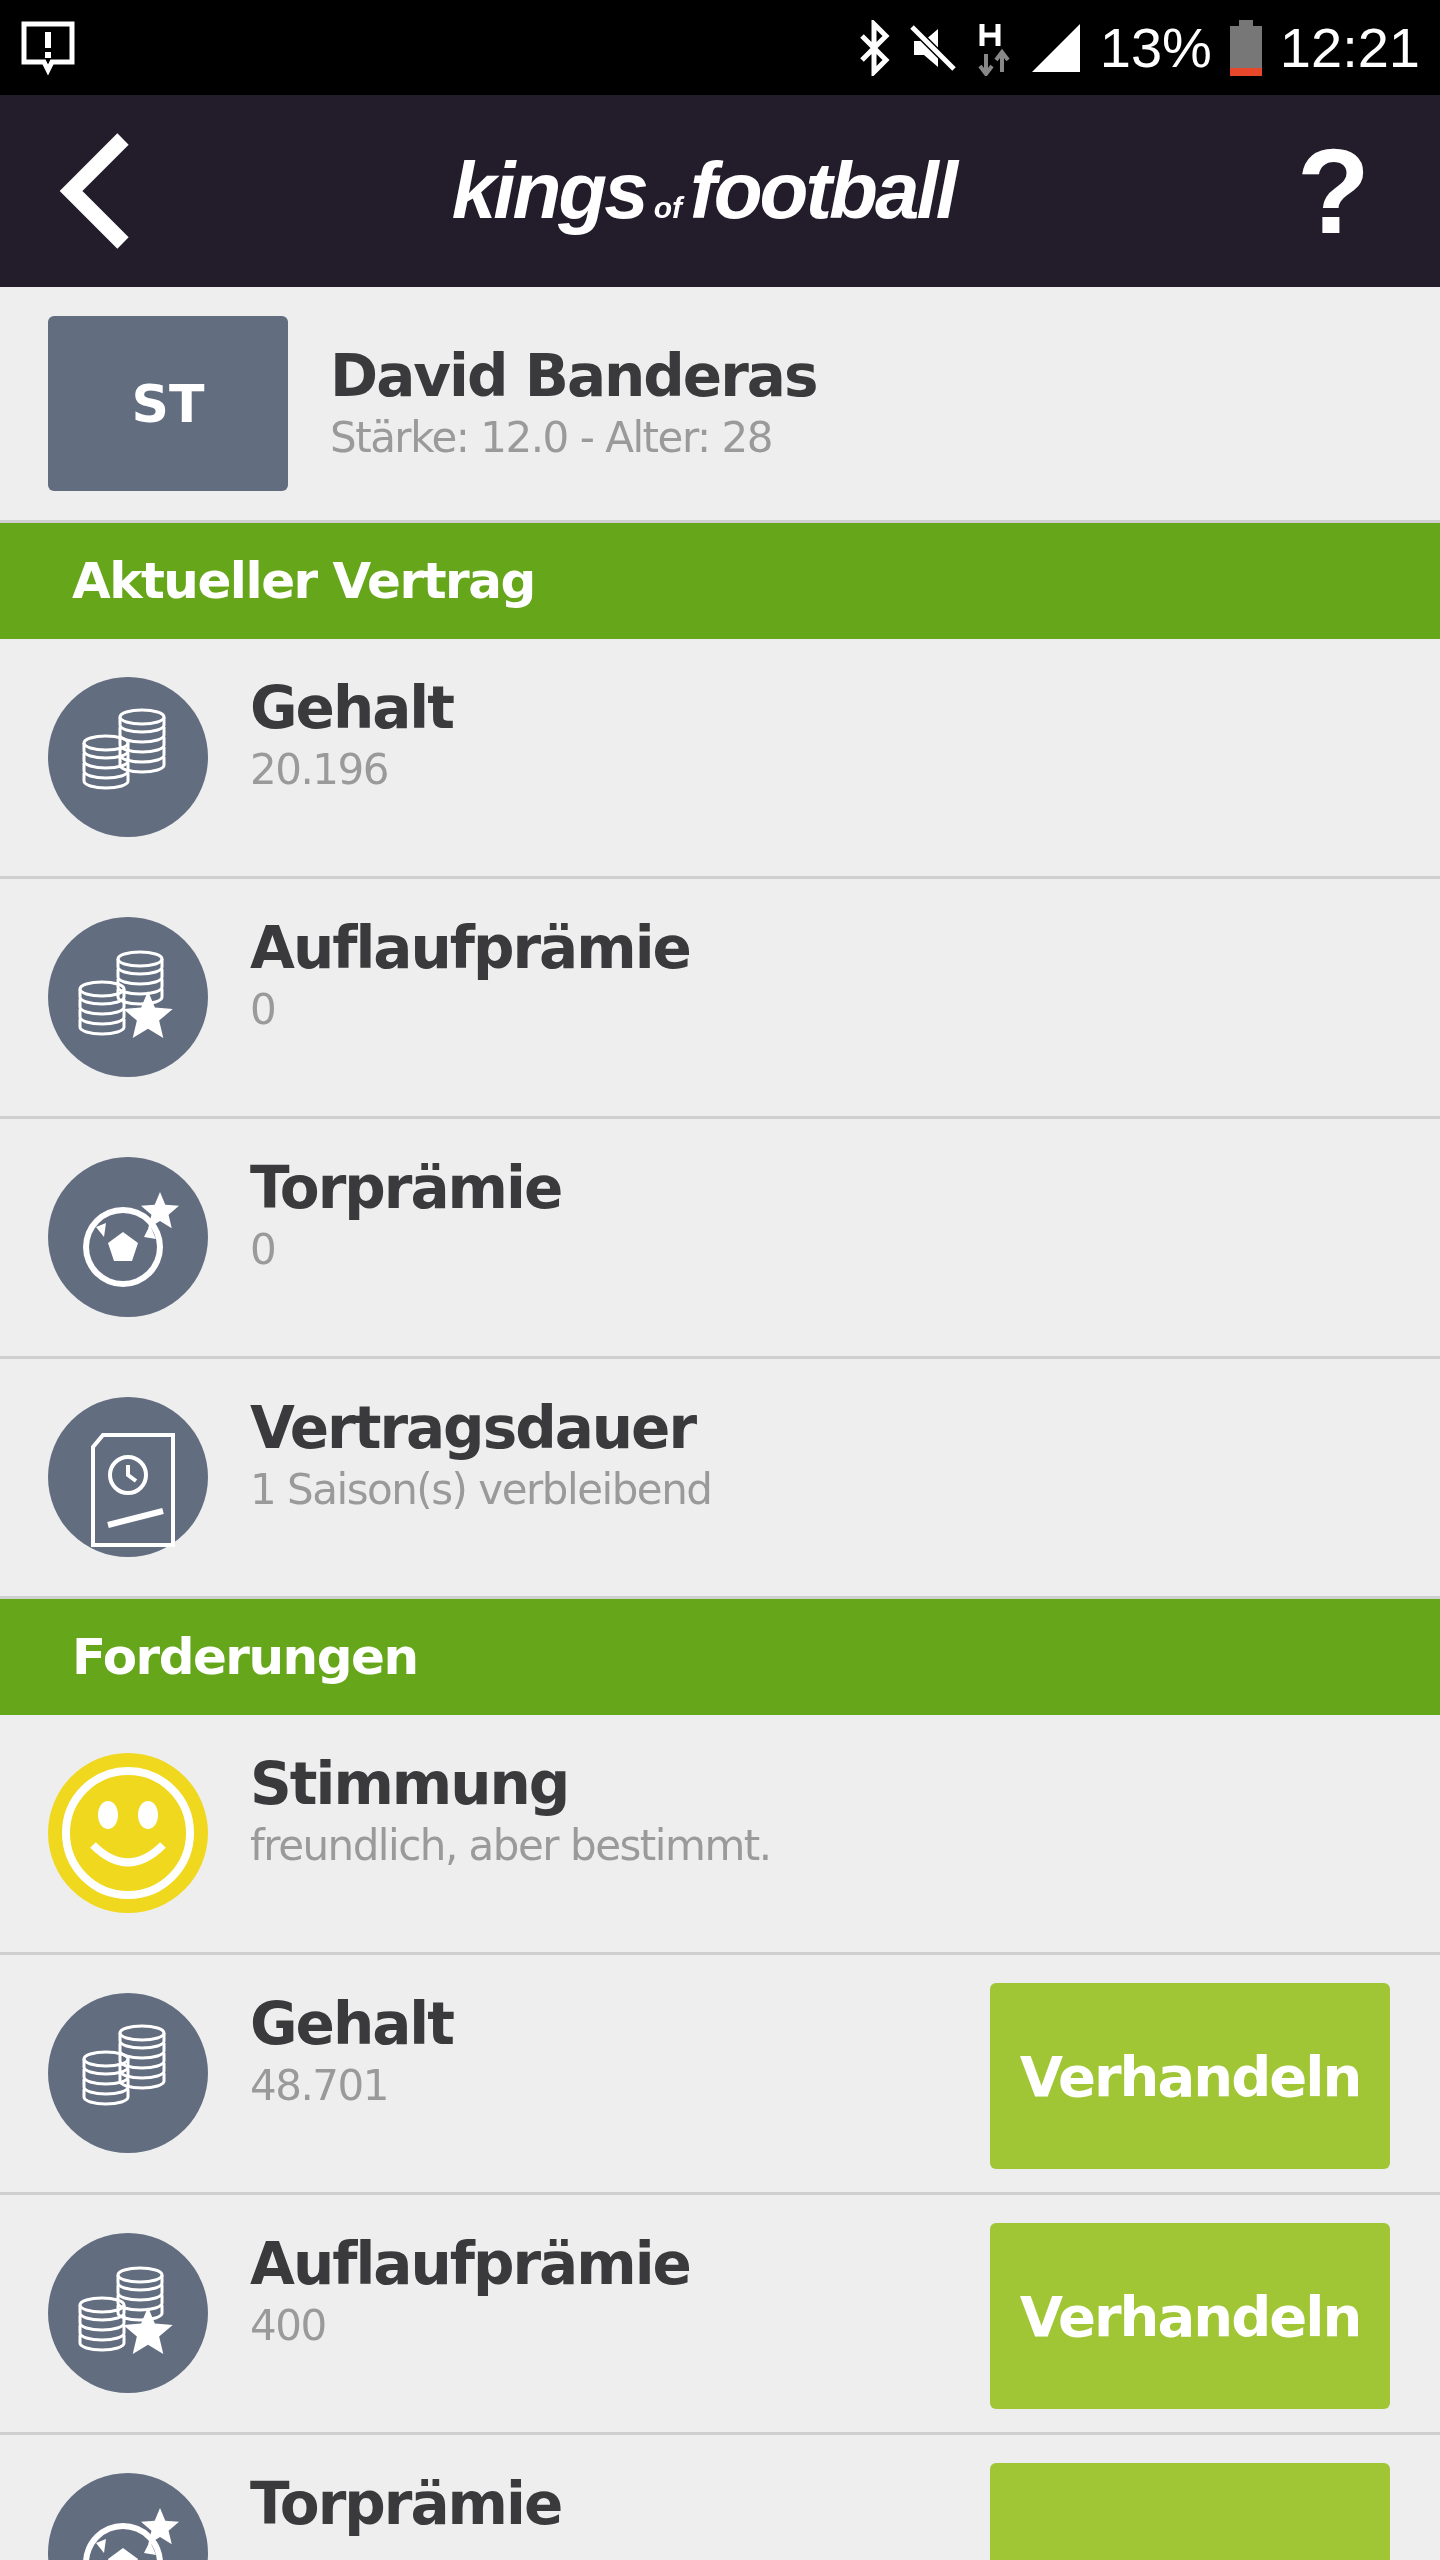 Image resolution: width=1440 pixels, height=2560 pixels. What do you see at coordinates (720, 581) in the screenshot?
I see `section-header: Aktueller Vertrag` at bounding box center [720, 581].